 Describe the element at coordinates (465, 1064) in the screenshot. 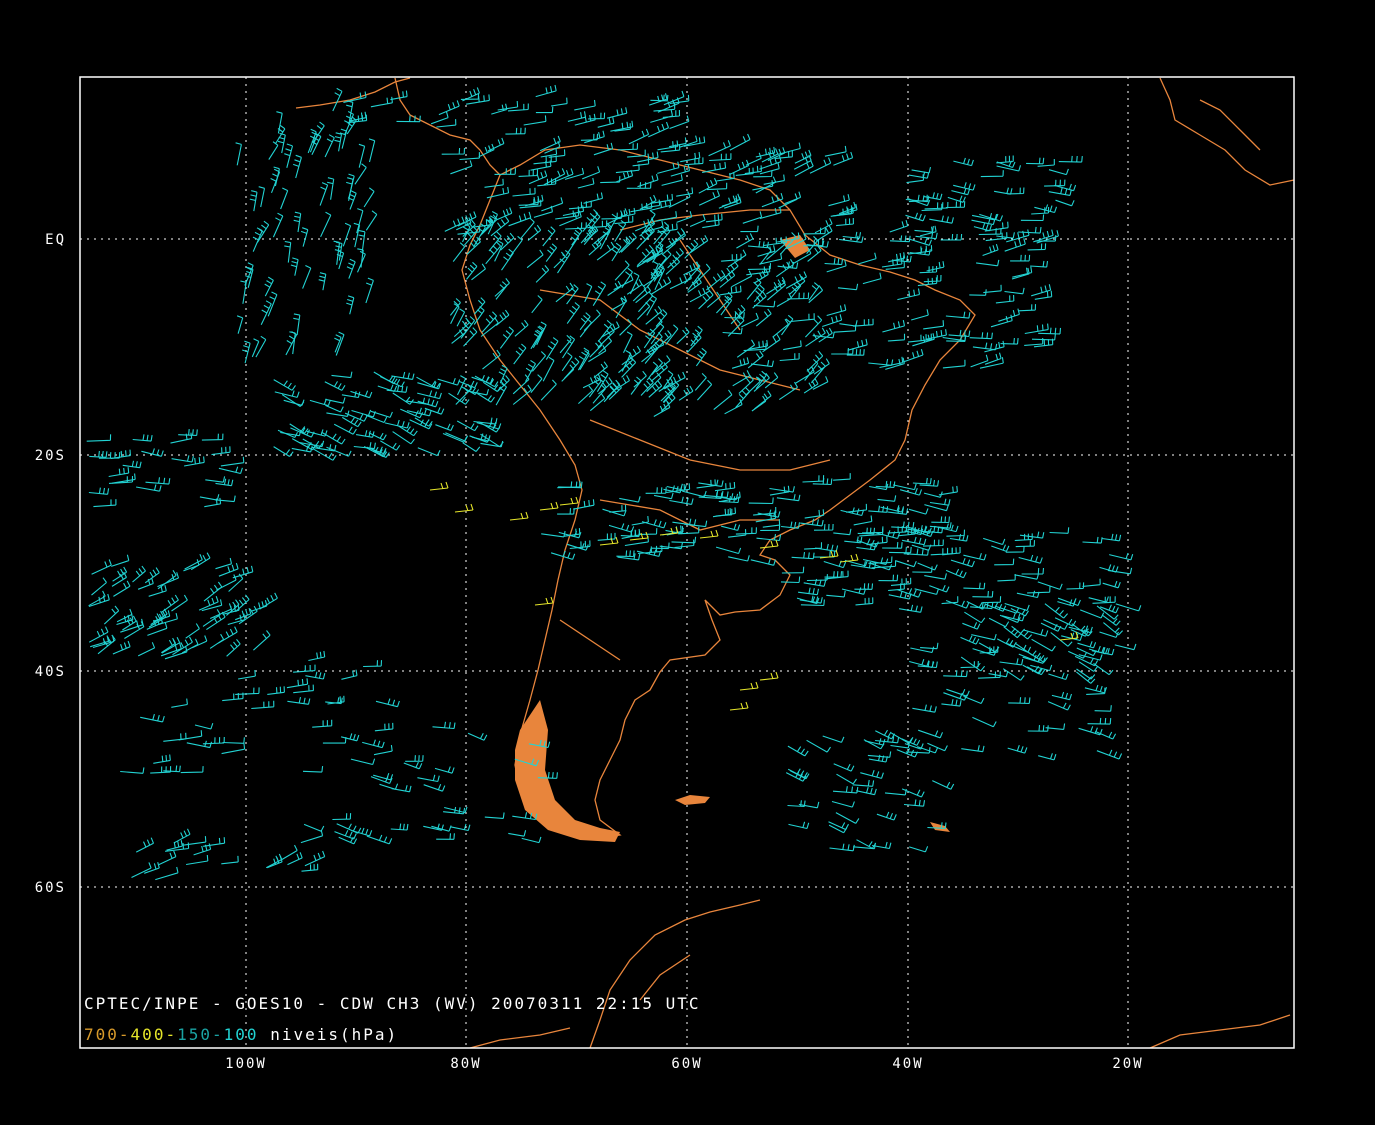

I see `lon-label-80w: 80W` at that location.